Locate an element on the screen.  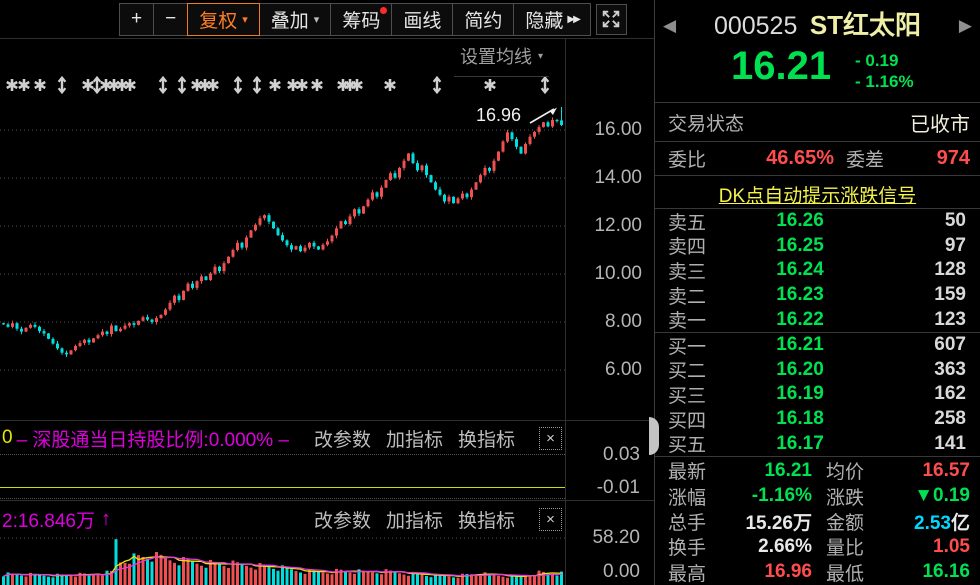
level-price: 16.18 is located at coordinates (800, 419).